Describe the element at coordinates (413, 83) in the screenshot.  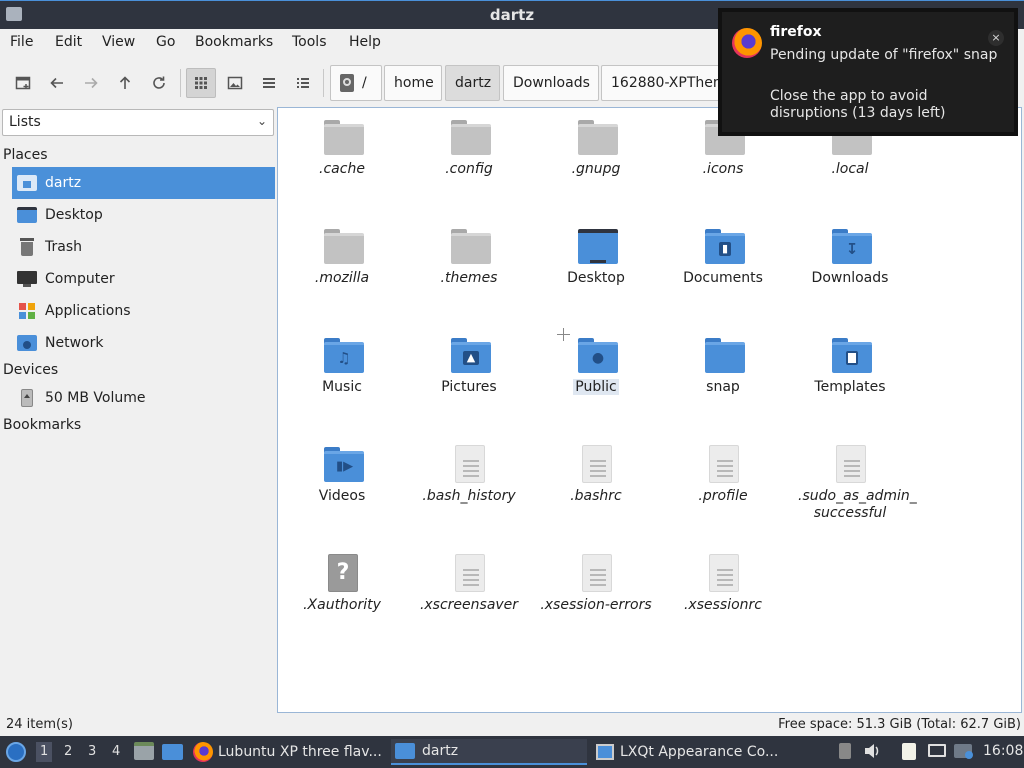
I see `breadcrumb-home: home` at that location.